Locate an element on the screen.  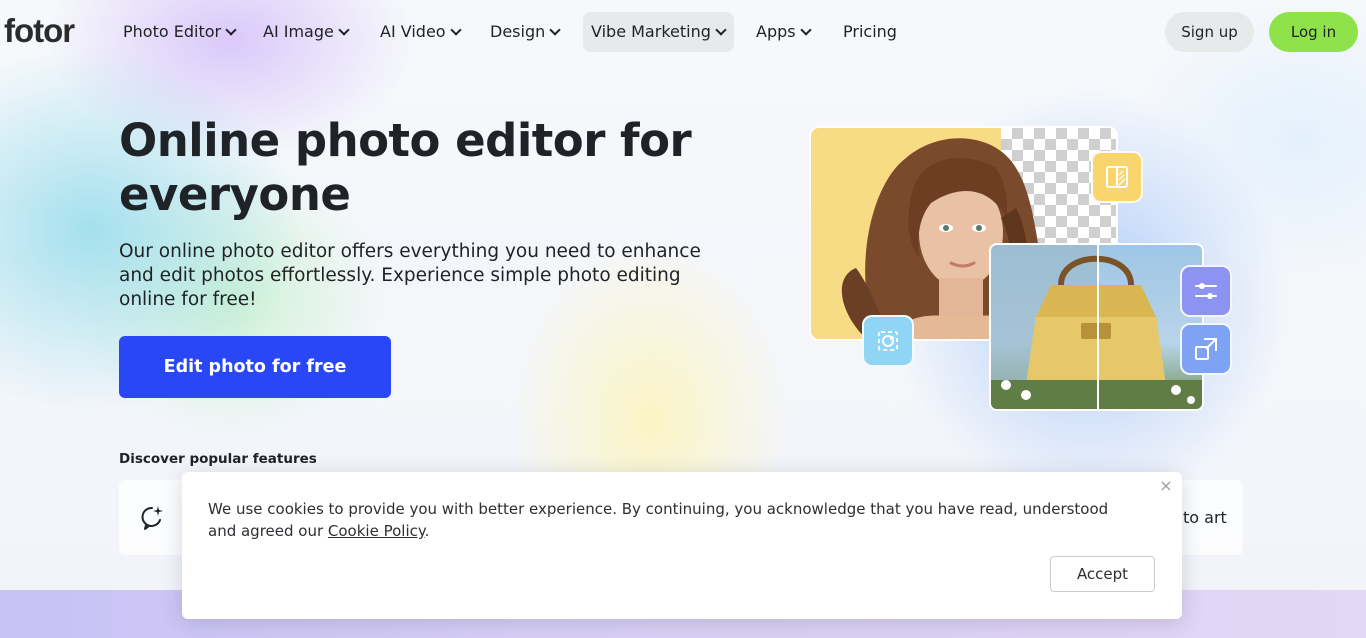
nav-design: Design is located at coordinates (524, 32).